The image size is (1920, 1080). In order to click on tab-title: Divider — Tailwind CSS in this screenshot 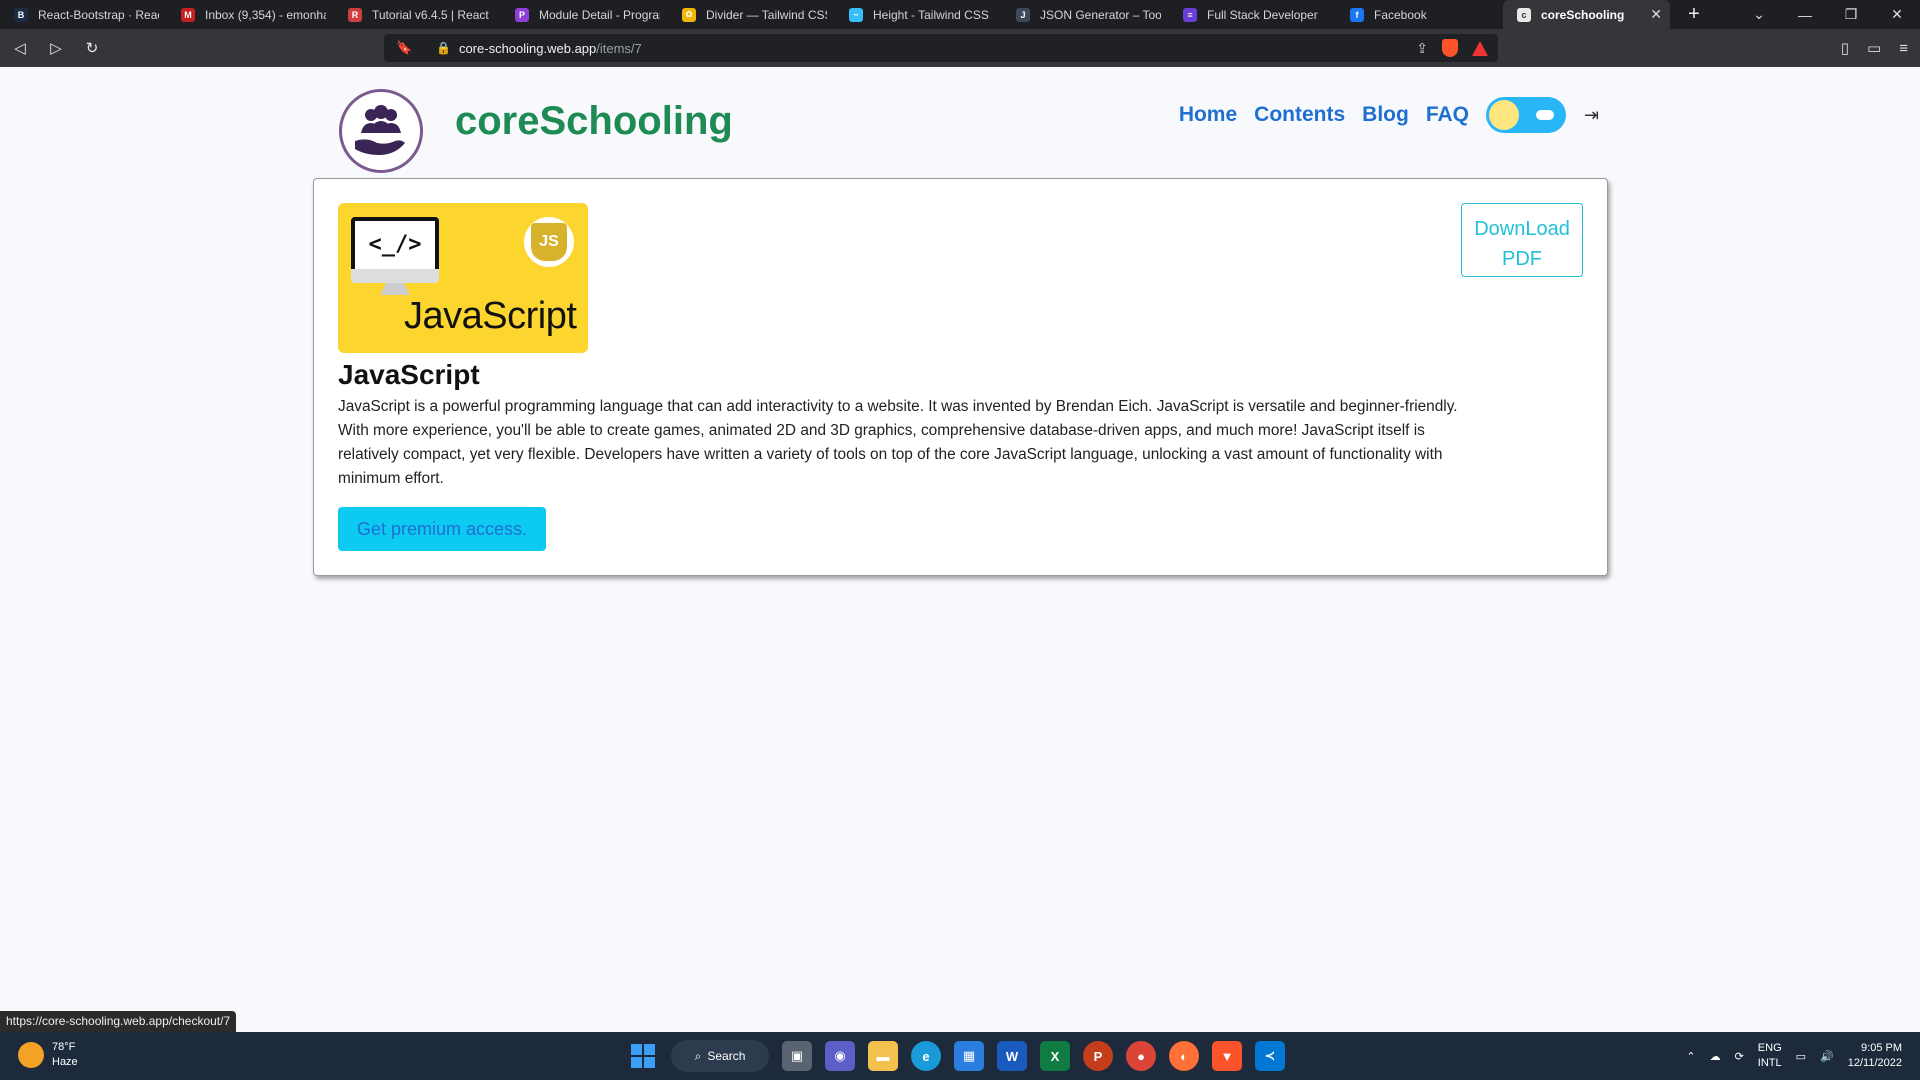, I will do `click(766, 14)`.